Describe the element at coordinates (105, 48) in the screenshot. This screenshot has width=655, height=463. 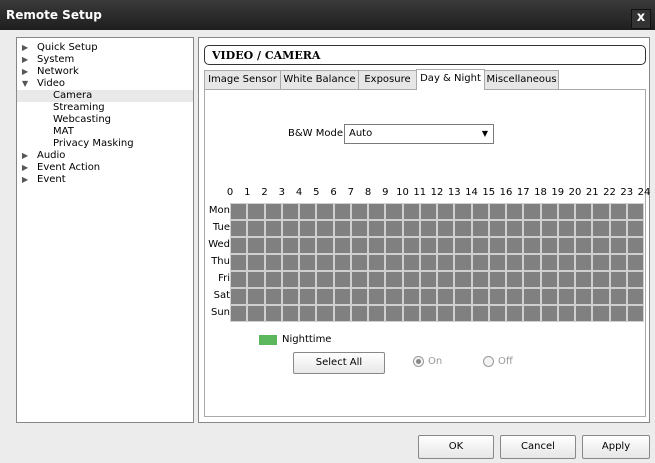
I see `tree-item-quick-setup: ▶ Quick Setup` at that location.